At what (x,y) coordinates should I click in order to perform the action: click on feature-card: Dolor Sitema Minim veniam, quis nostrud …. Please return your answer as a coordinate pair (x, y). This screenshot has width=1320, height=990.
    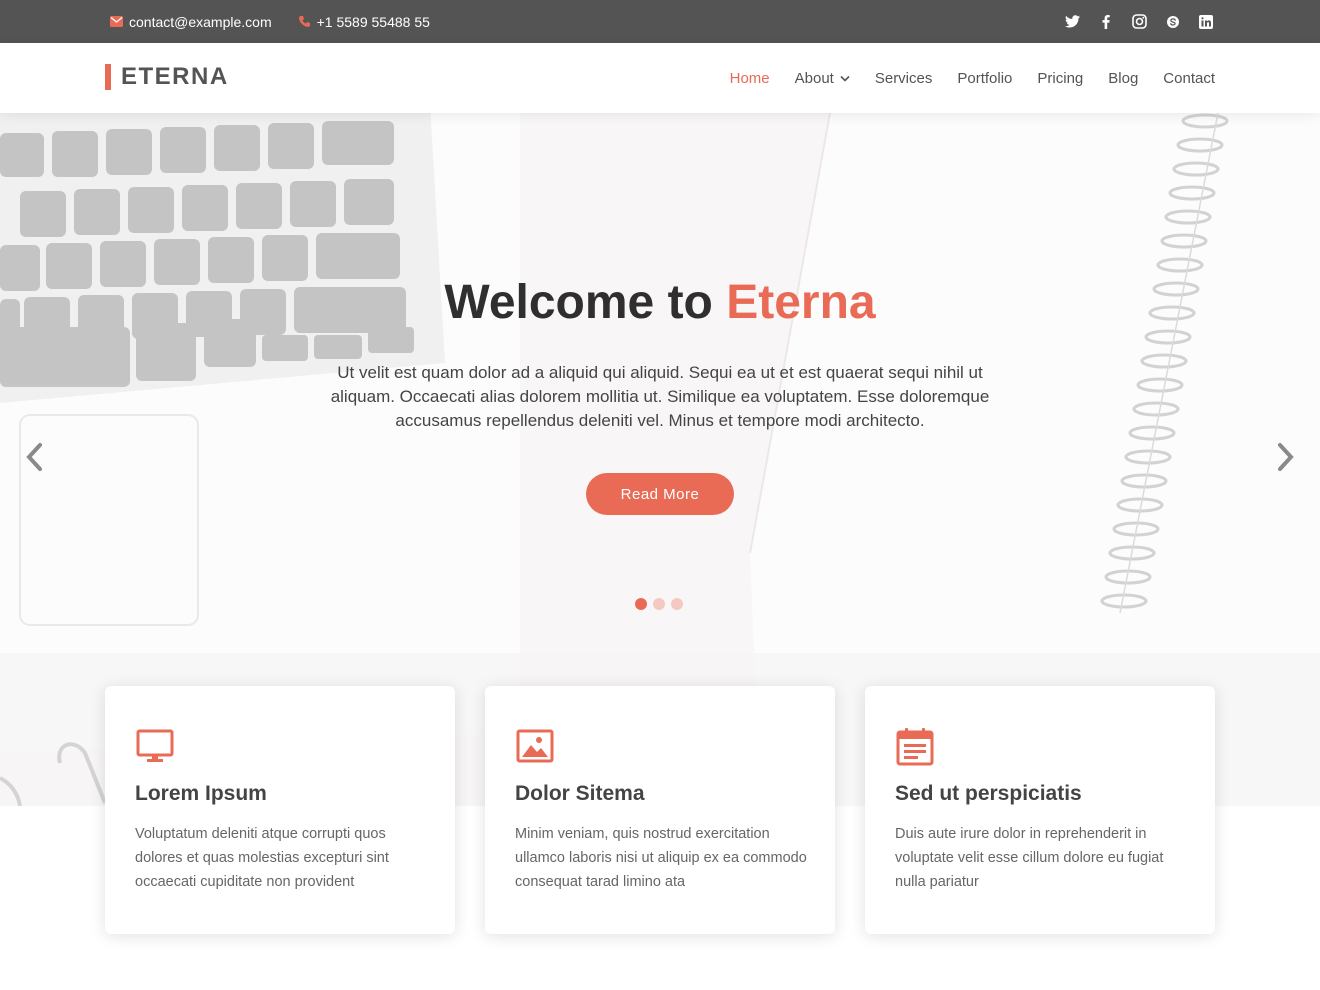
    Looking at the image, I should click on (660, 810).